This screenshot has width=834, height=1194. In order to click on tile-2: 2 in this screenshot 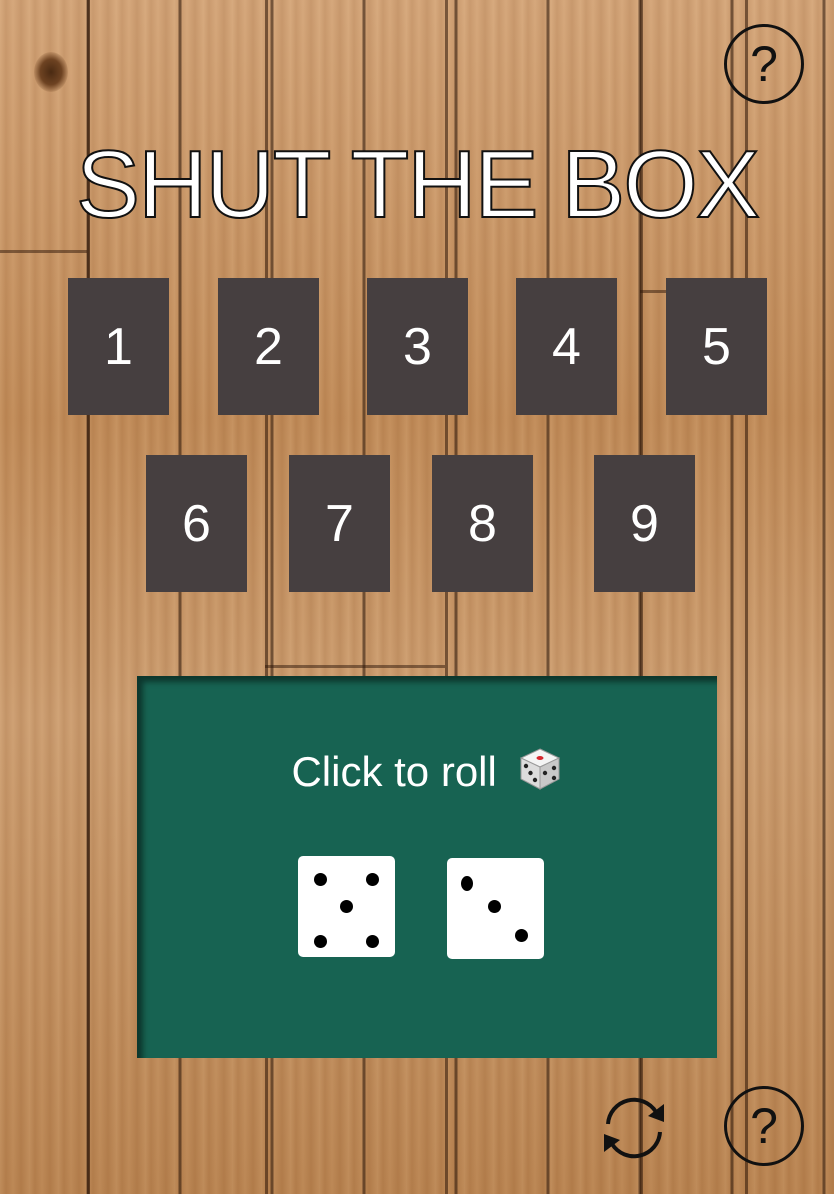, I will do `click(268, 346)`.